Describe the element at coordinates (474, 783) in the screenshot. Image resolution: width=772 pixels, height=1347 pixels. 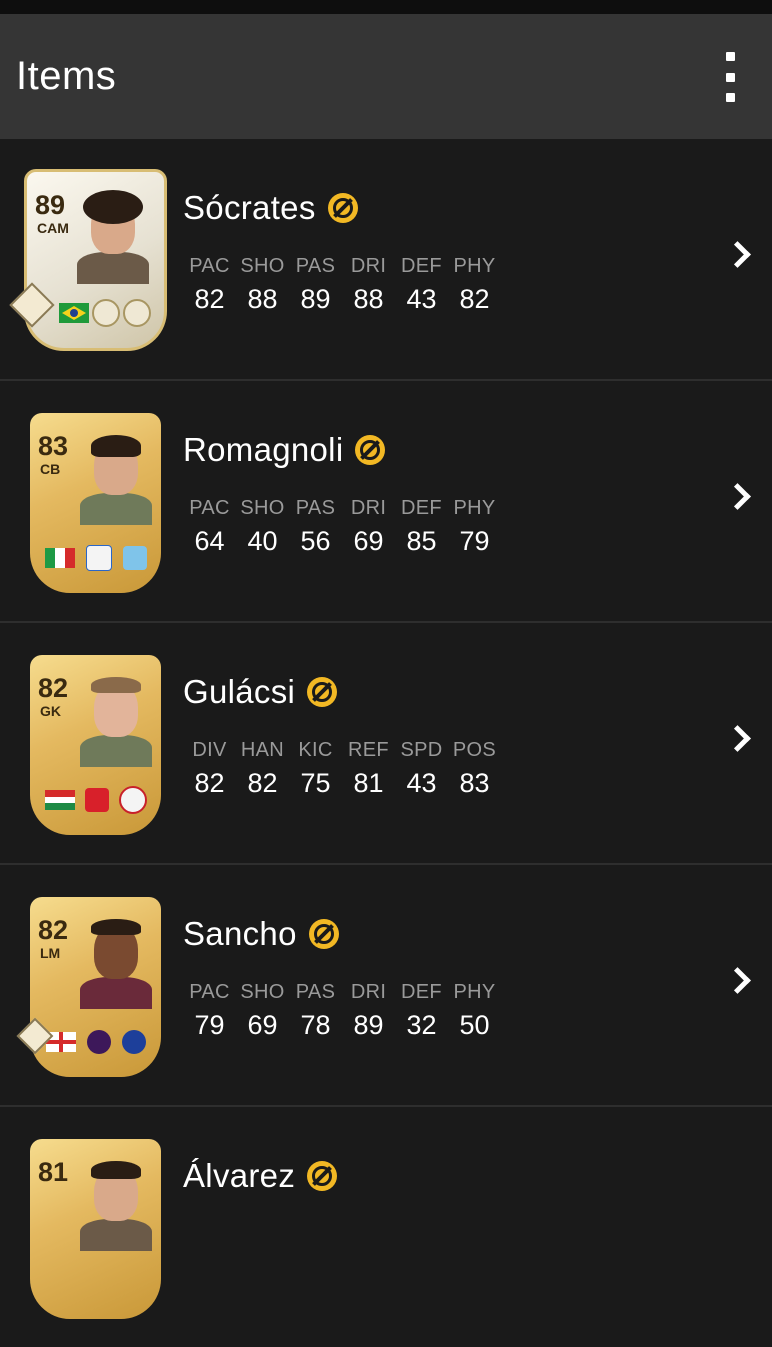
I see `stat-value: 83` at that location.